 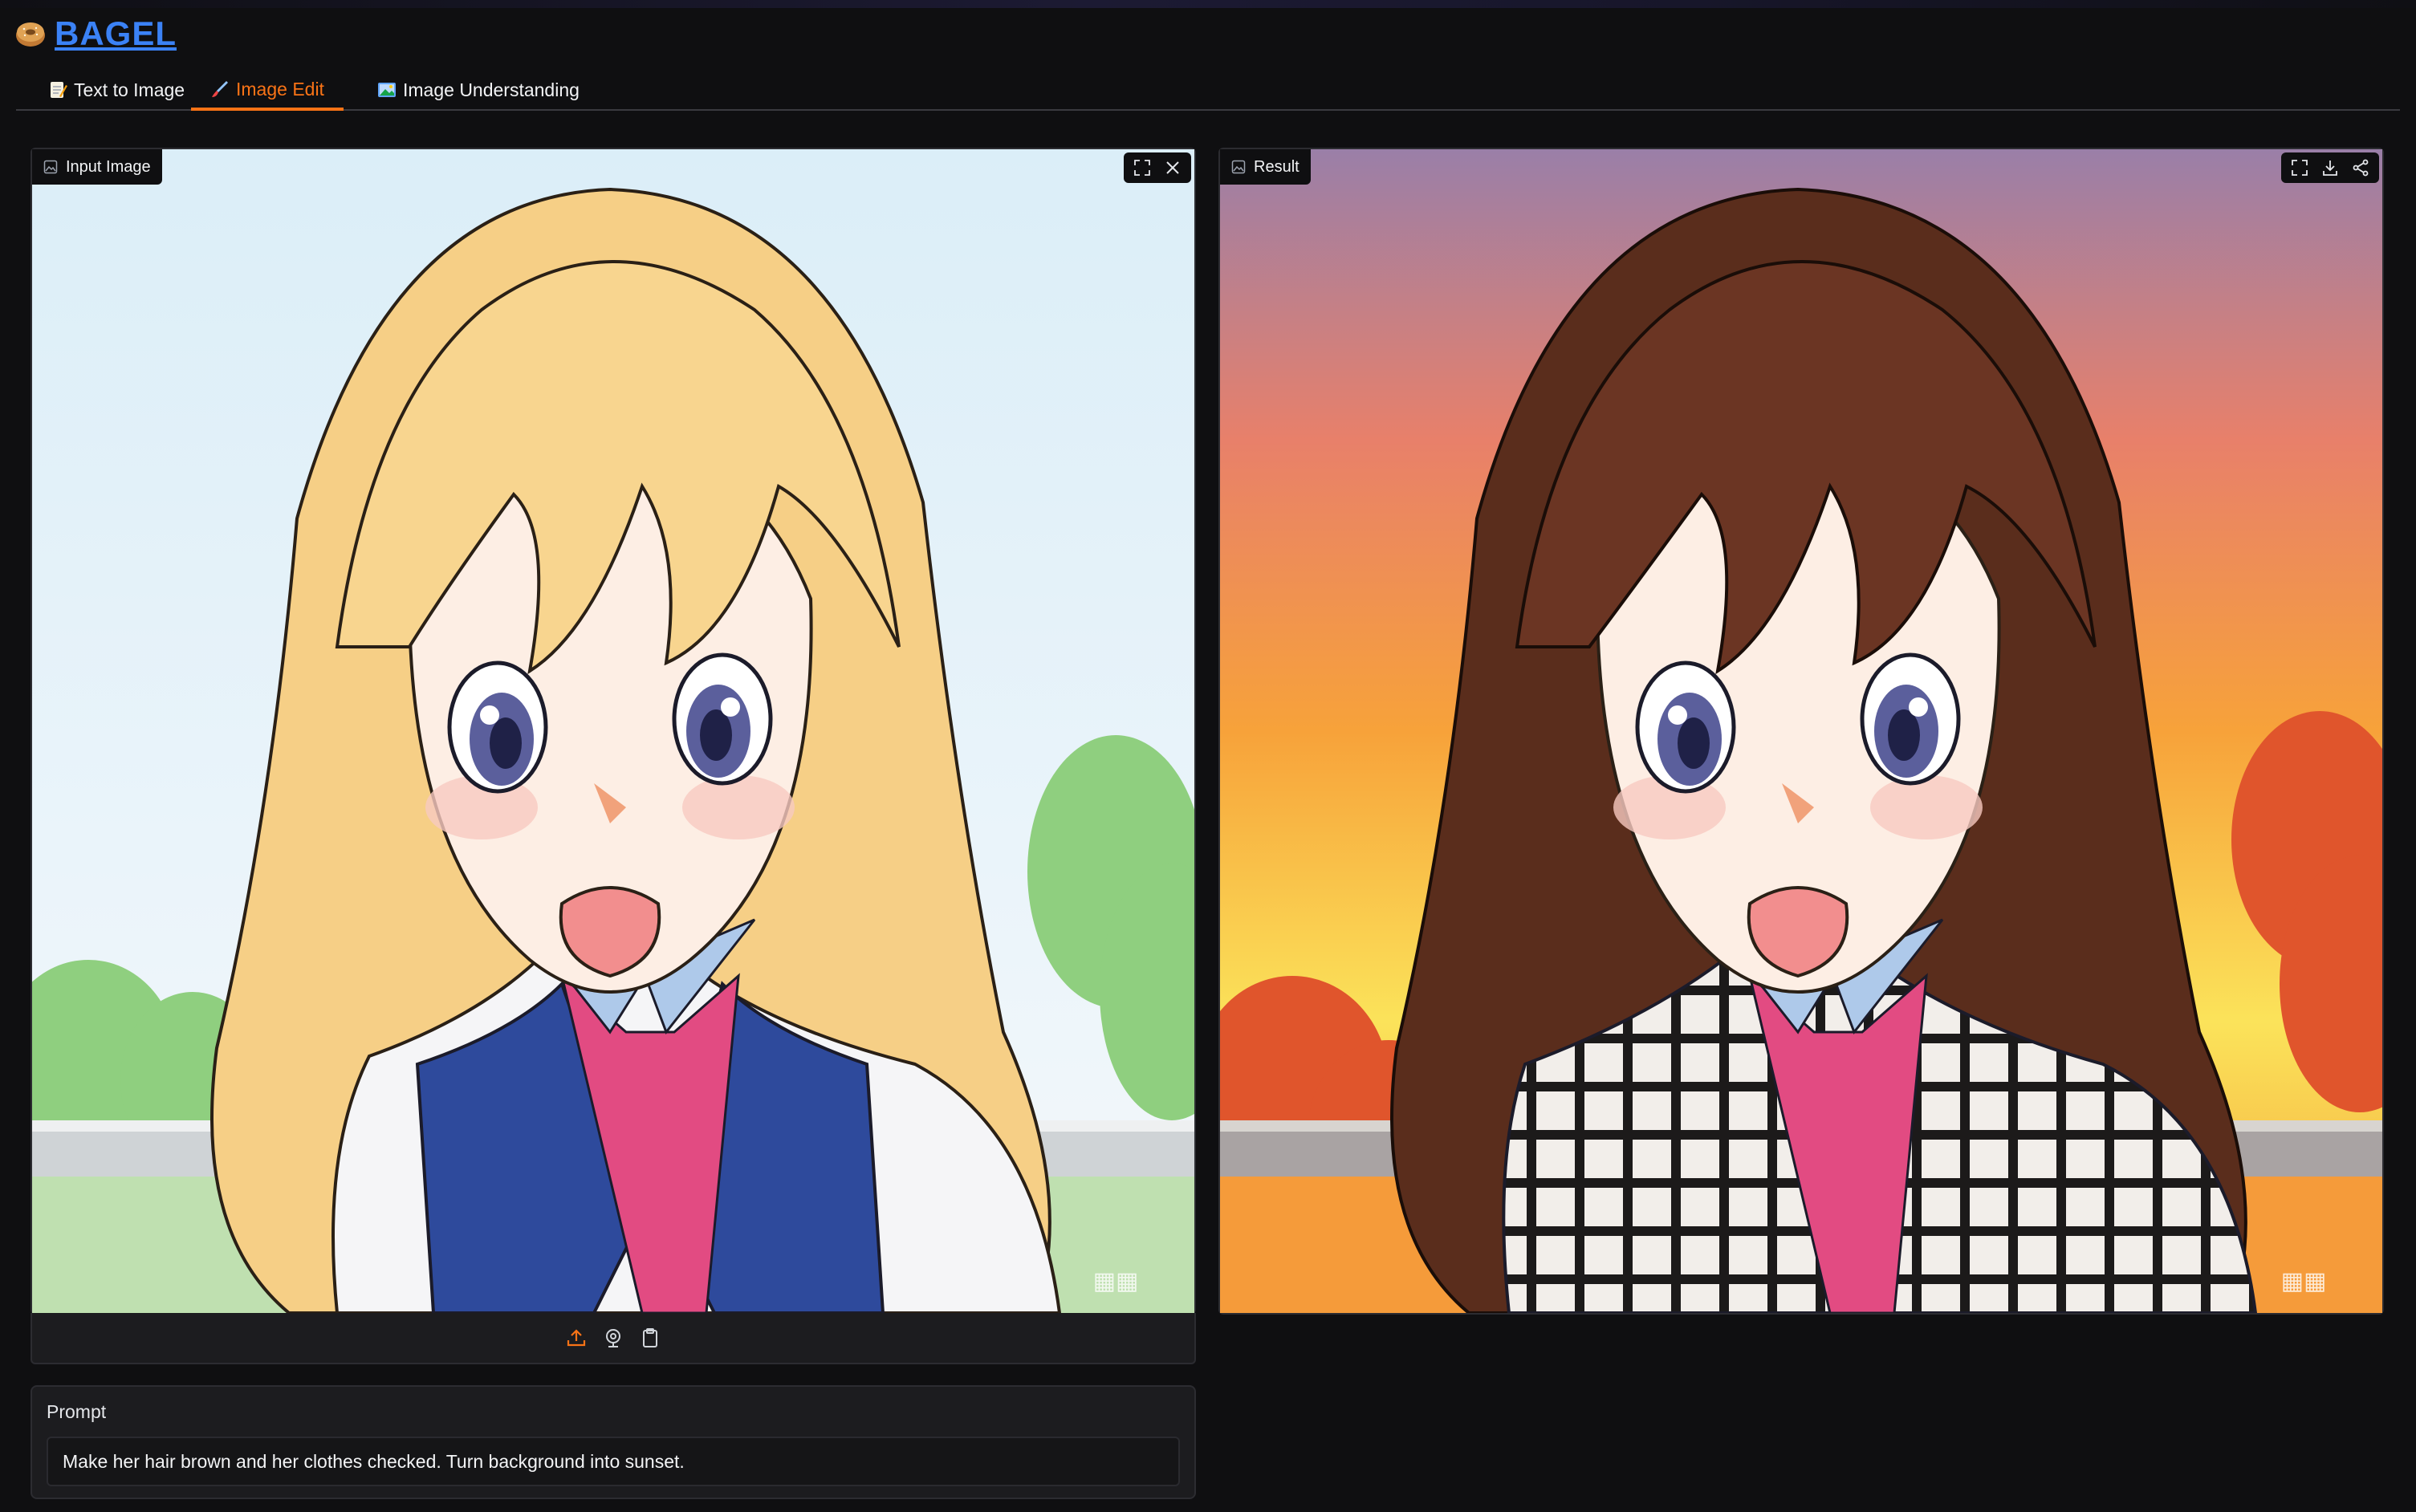 I want to click on bagel-logo-icon, so click(x=30, y=35).